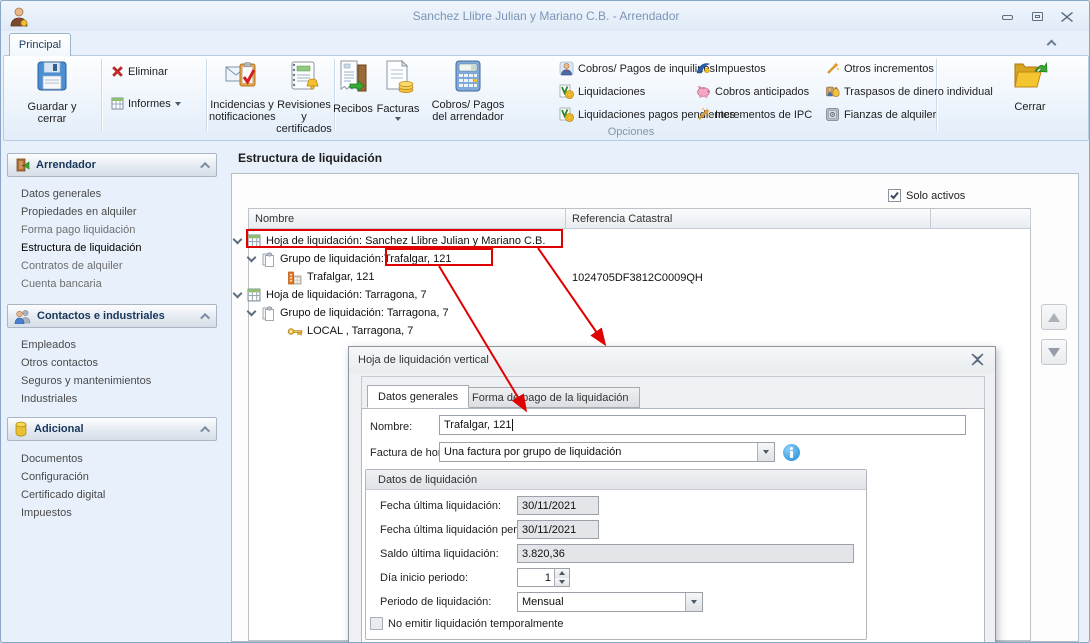  I want to click on reports-icon, so click(117, 103).